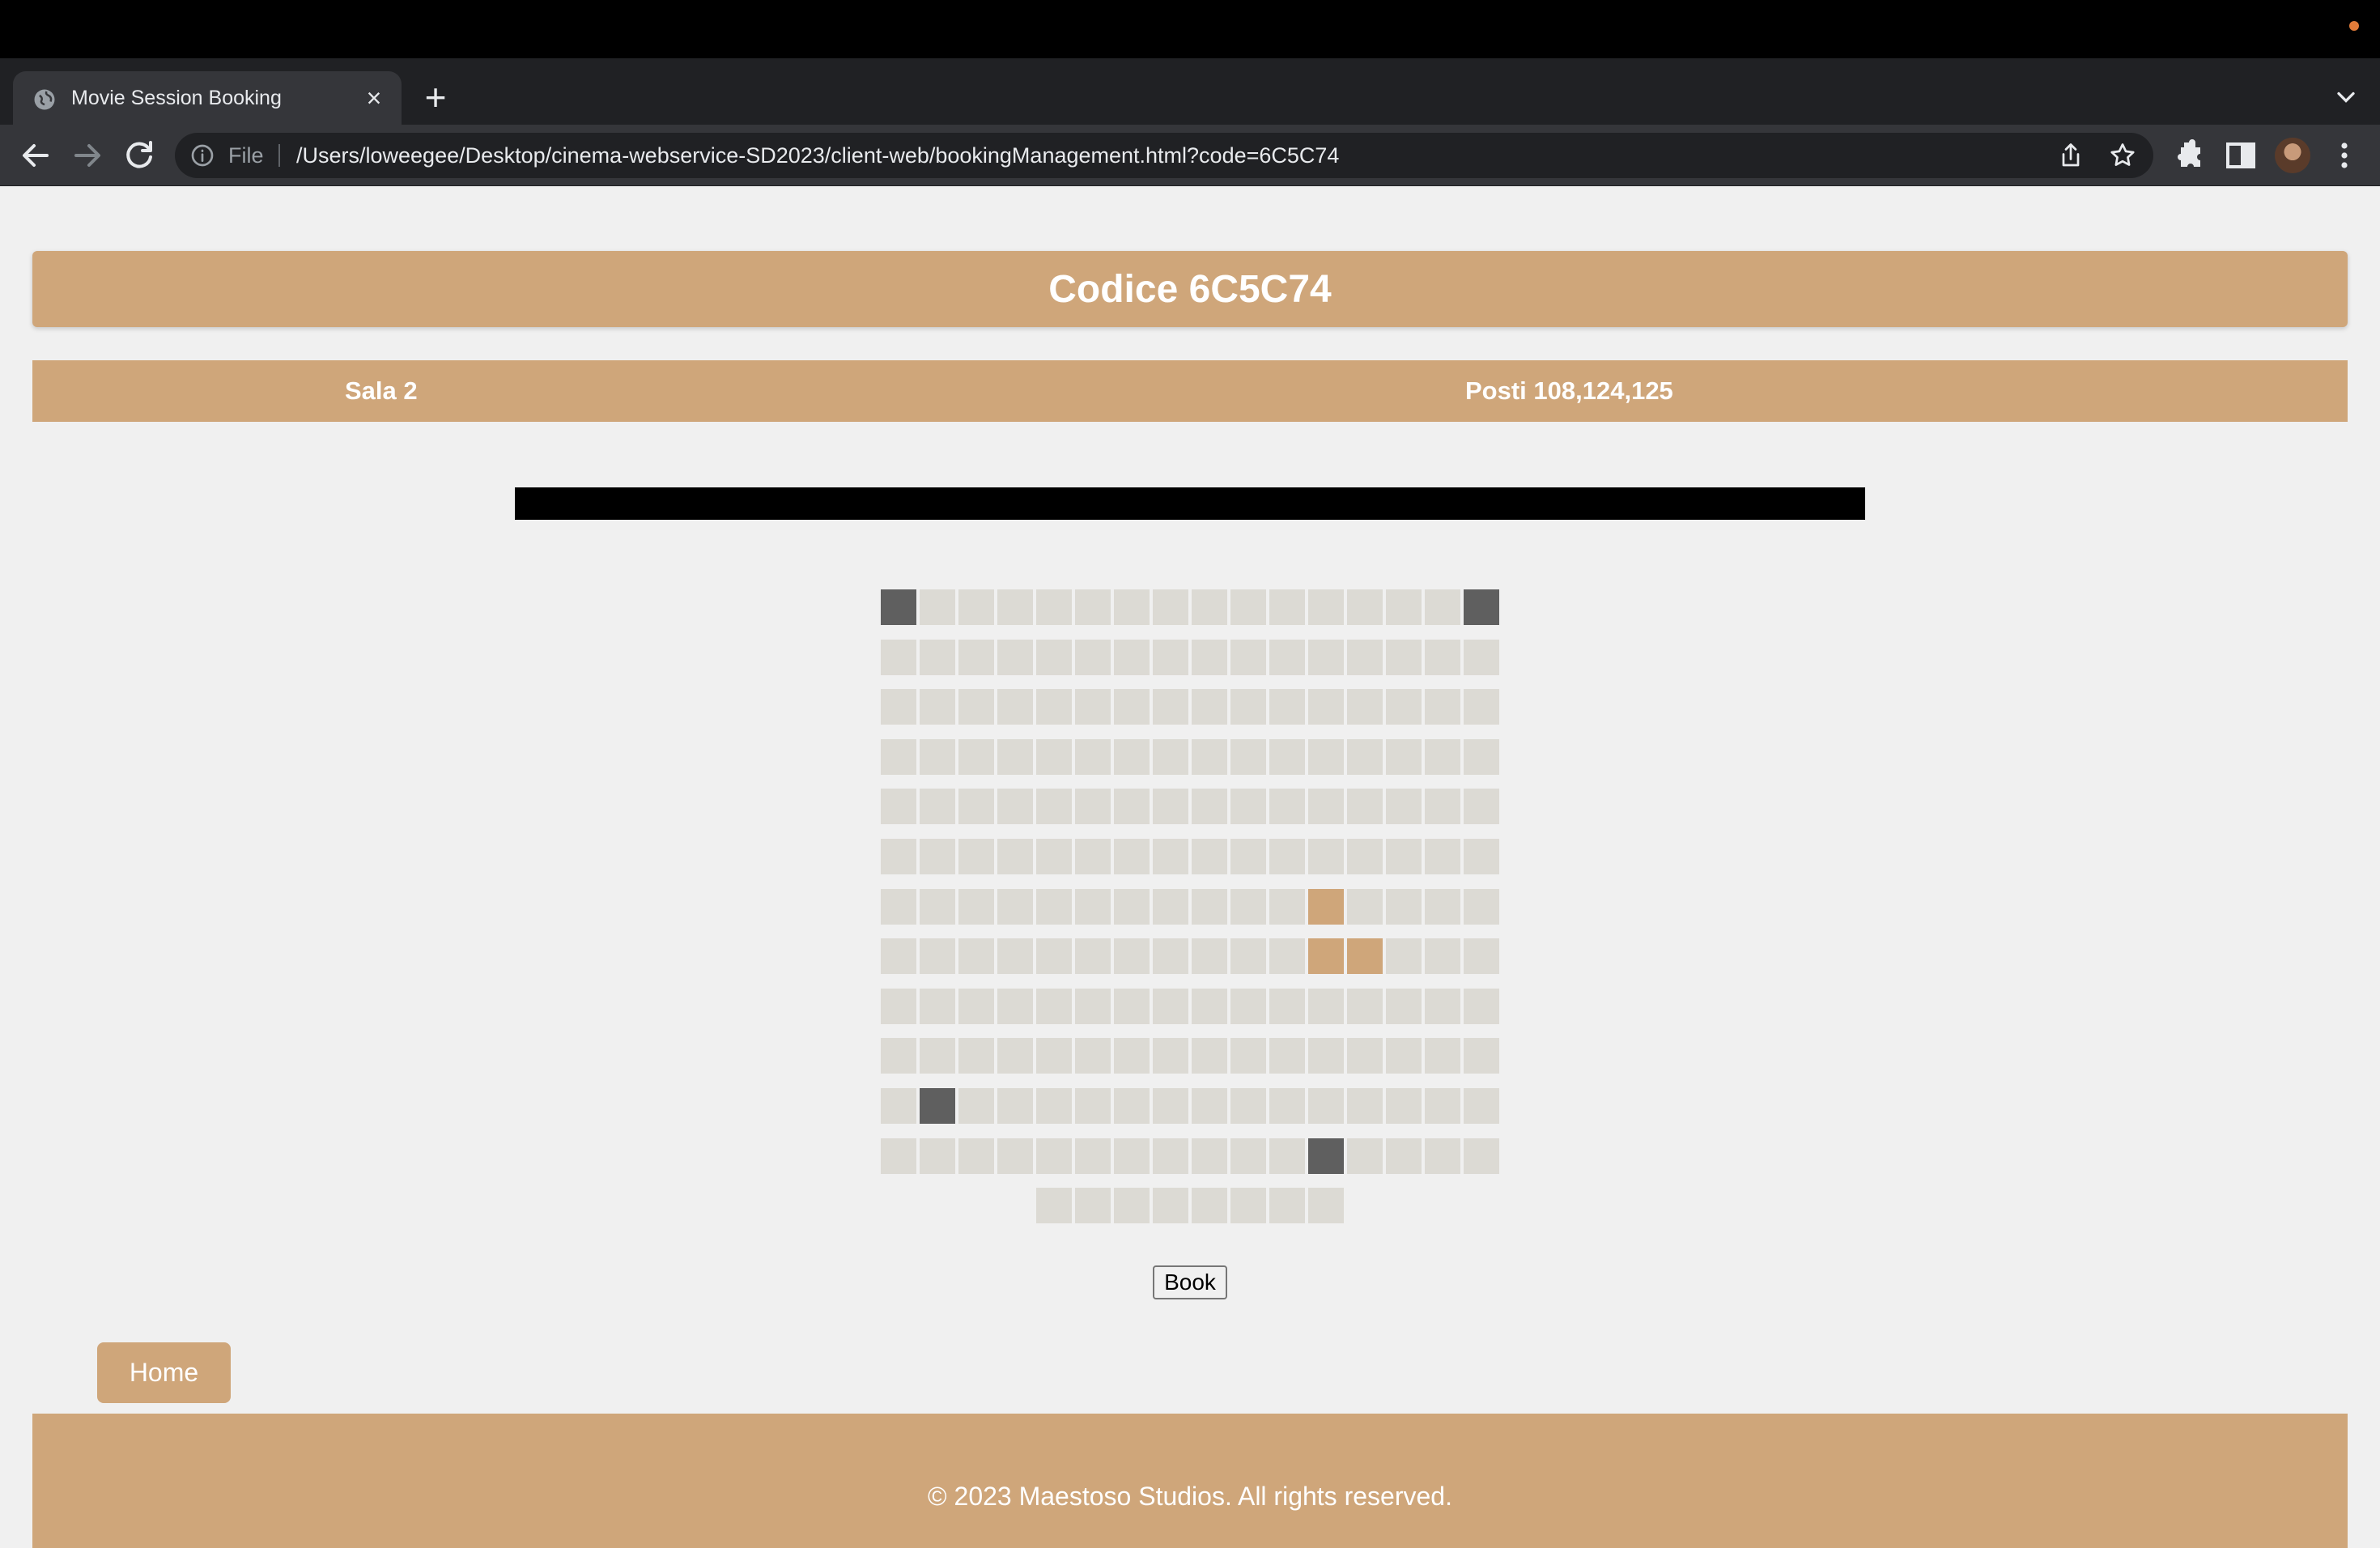  I want to click on browser-menu-button, so click(2345, 156).